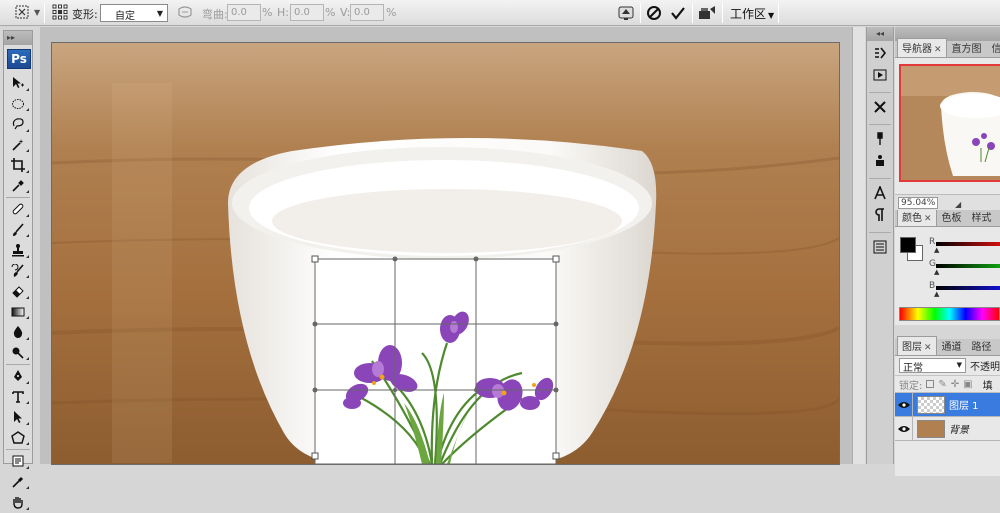 The image size is (1000, 513). Describe the element at coordinates (947, 428) in the screenshot. I see `layer-row: 背景` at that location.